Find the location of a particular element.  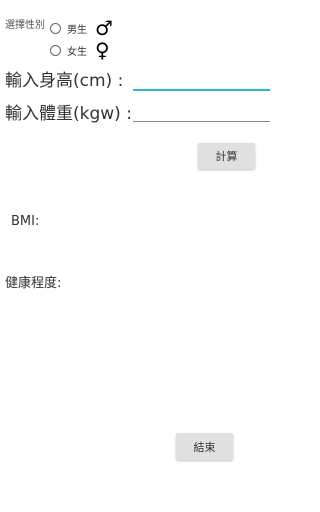

health-level-label: 健康程度: is located at coordinates (33, 283).